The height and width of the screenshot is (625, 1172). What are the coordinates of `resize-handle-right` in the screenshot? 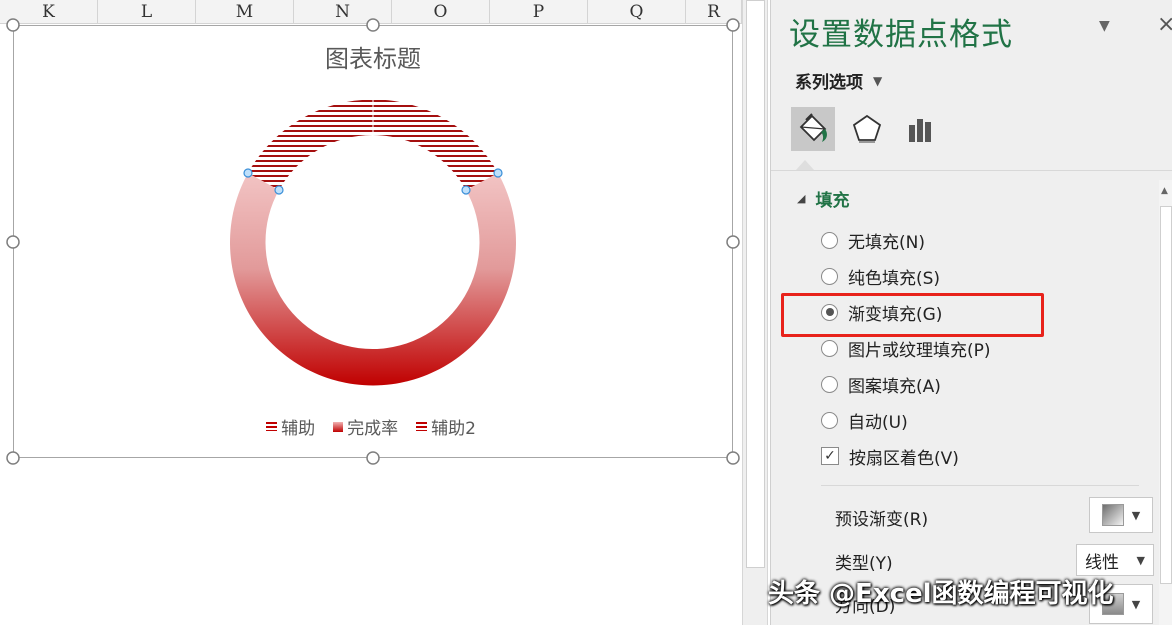 It's located at (733, 242).